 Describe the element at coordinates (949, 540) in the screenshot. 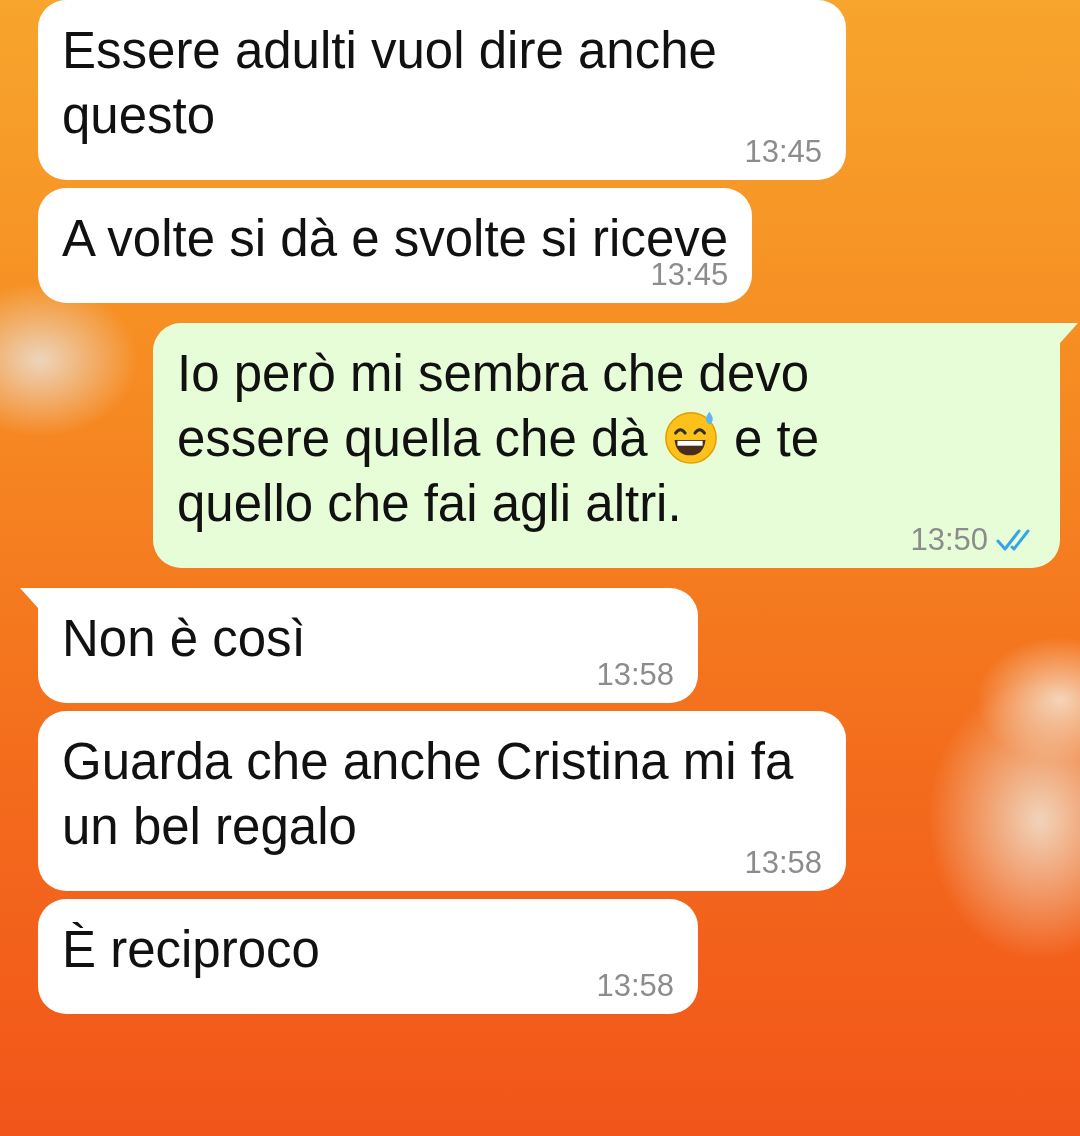

I see `message-time: 13:50` at that location.